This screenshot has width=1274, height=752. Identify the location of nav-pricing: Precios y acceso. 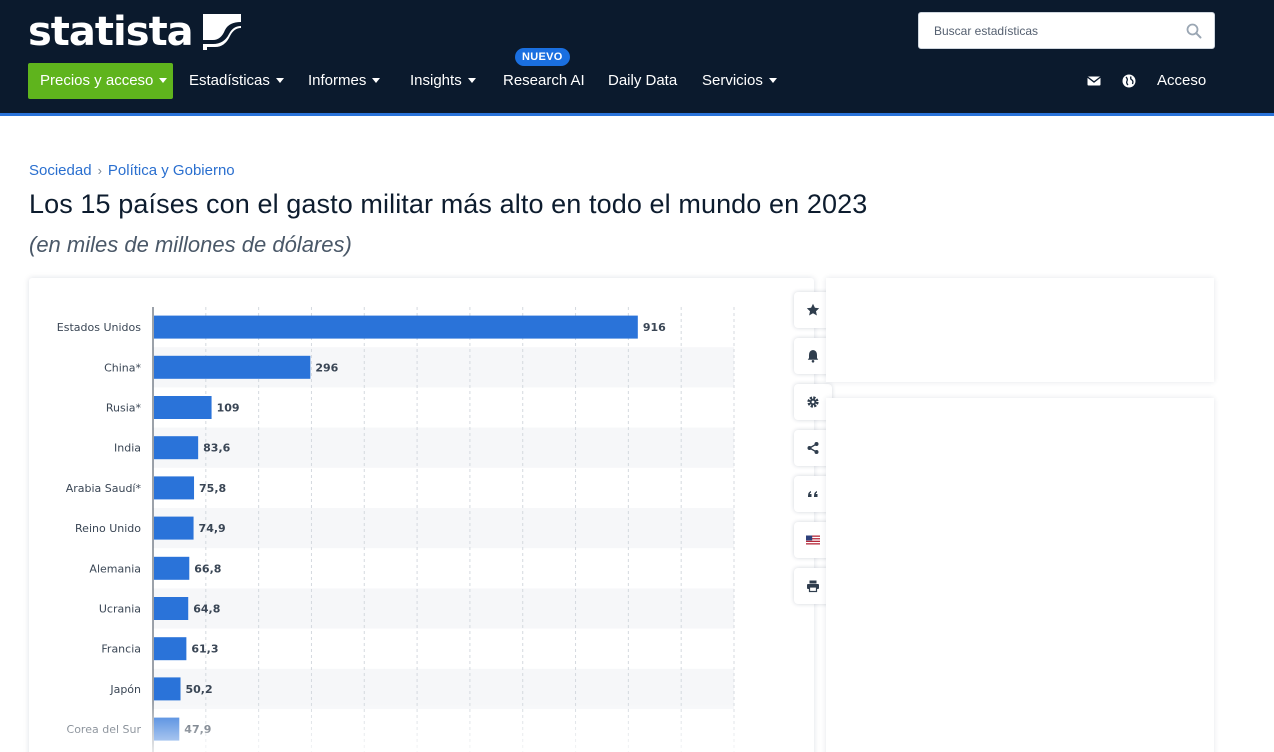
(100, 81).